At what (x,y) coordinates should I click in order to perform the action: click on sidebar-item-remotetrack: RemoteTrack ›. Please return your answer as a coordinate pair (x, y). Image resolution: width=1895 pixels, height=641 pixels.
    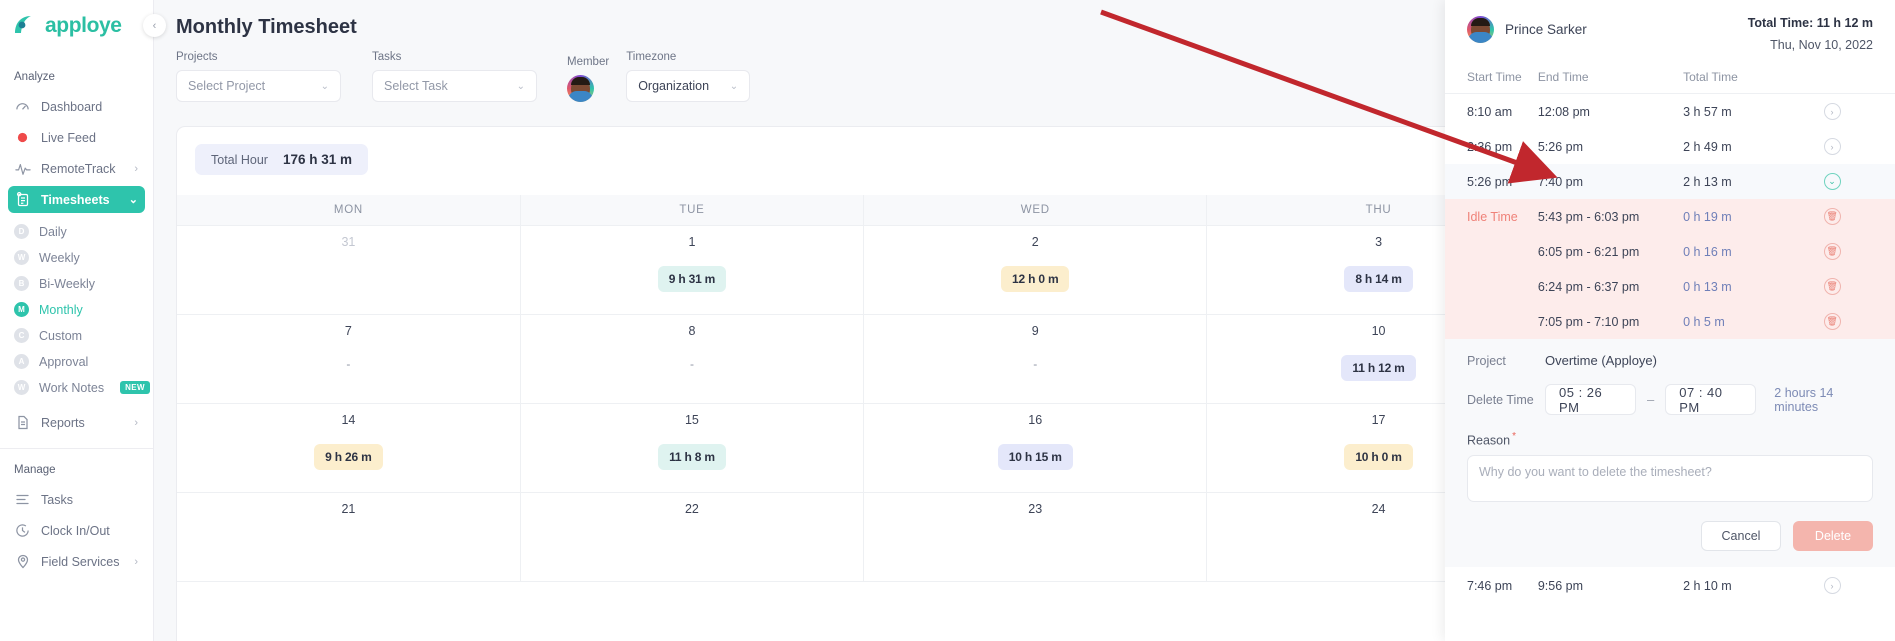
    Looking at the image, I should click on (76, 168).